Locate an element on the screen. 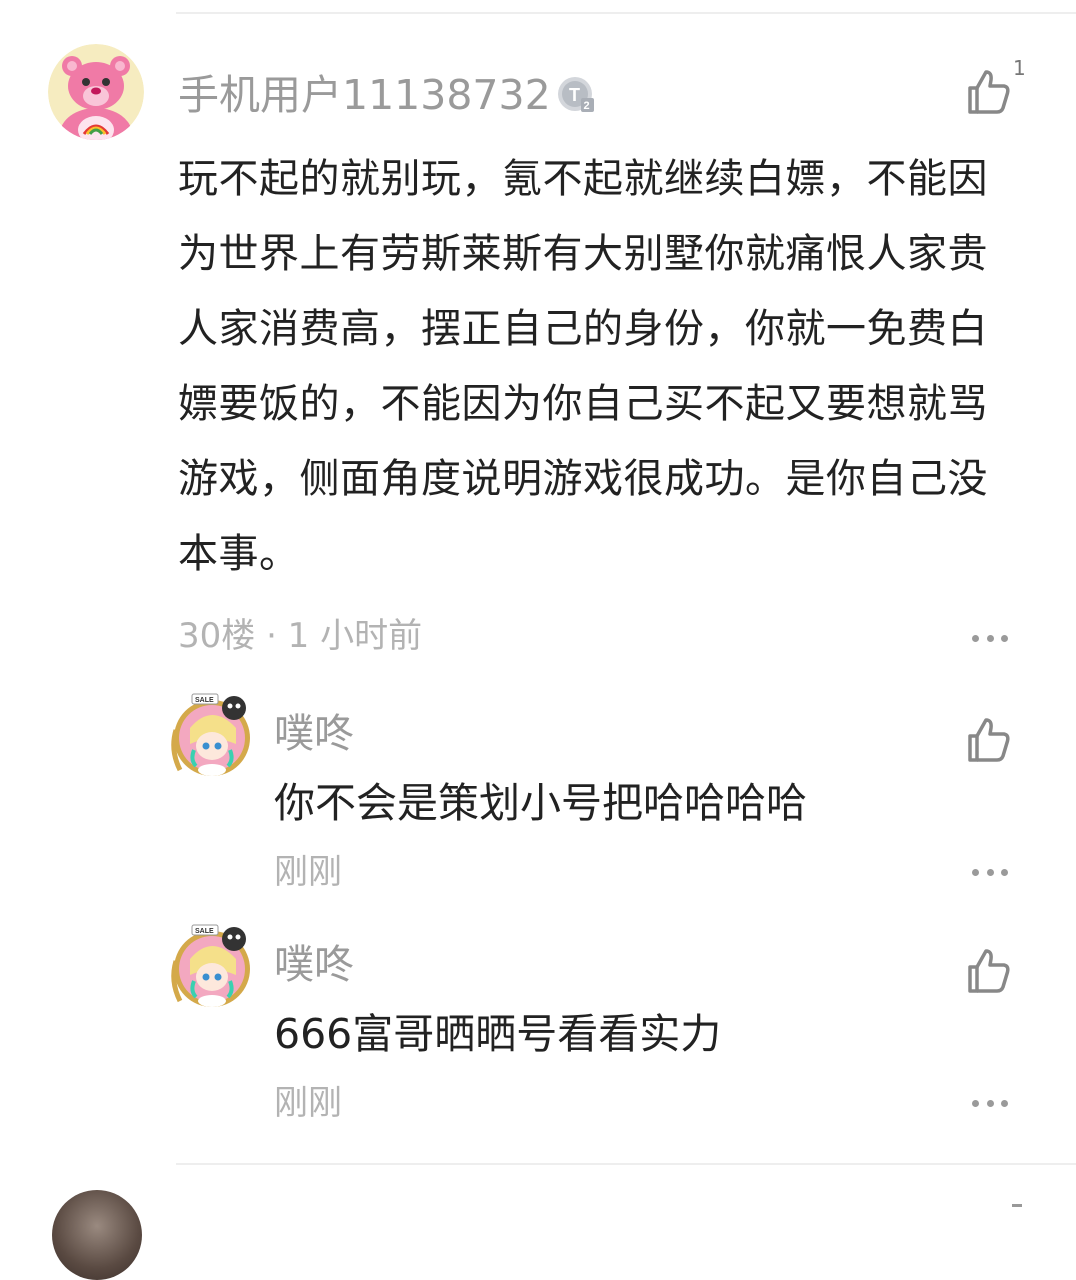 This screenshot has width=1076, height=1280. svg-text: T is located at coordinates (574, 95).